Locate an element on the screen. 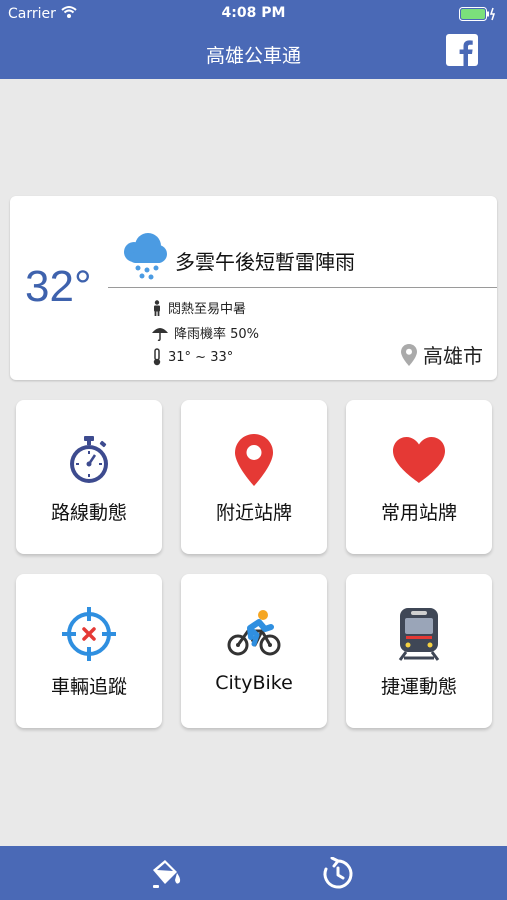 The height and width of the screenshot is (900, 507). vehicle-tracking-button: 車輛追蹤 is located at coordinates (89, 651).